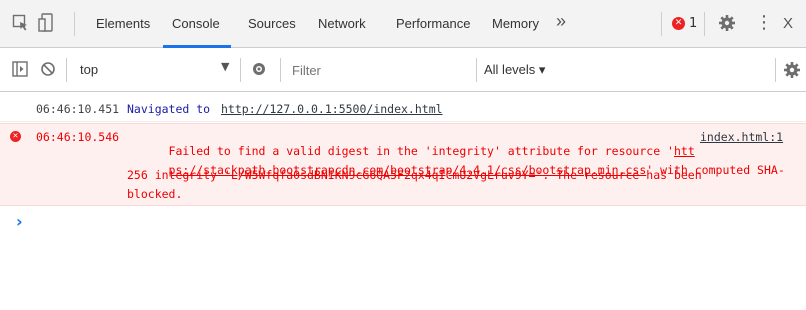 The image size is (806, 310). What do you see at coordinates (155, 194) in the screenshot?
I see `error-line-4: blocked.` at bounding box center [155, 194].